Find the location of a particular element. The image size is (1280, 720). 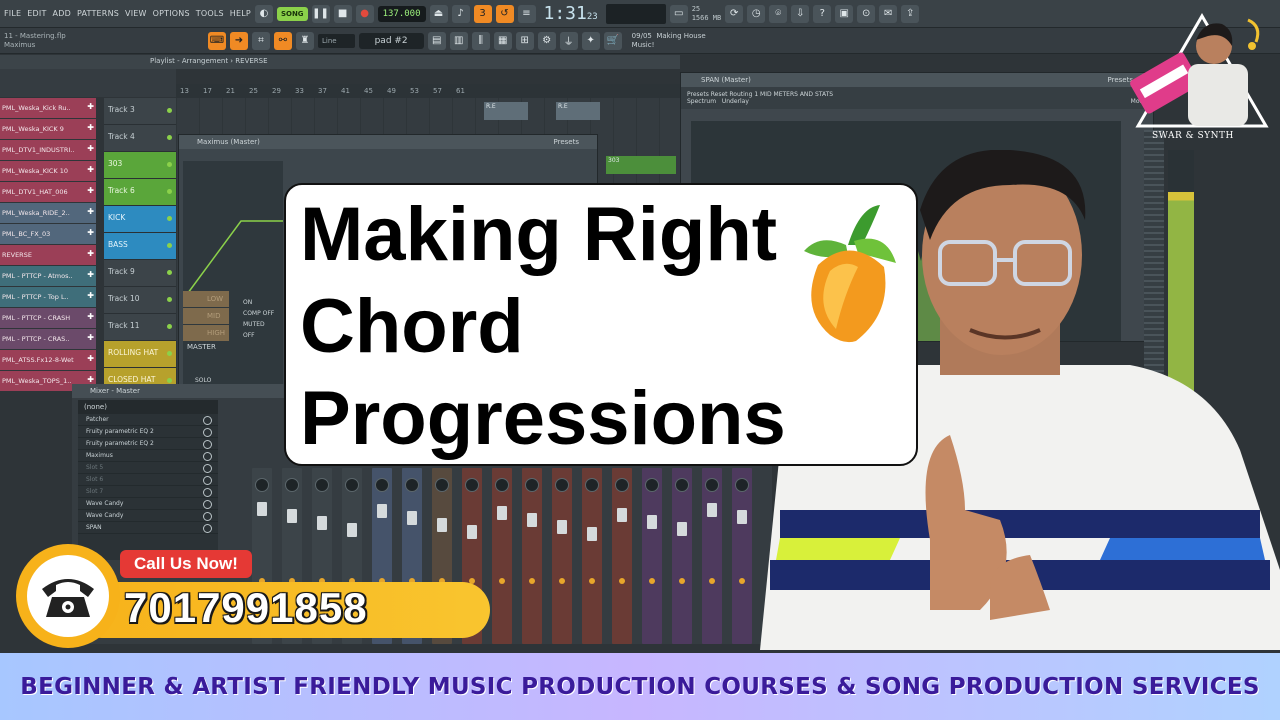

mode-off: OFF is located at coordinates (258, 335).